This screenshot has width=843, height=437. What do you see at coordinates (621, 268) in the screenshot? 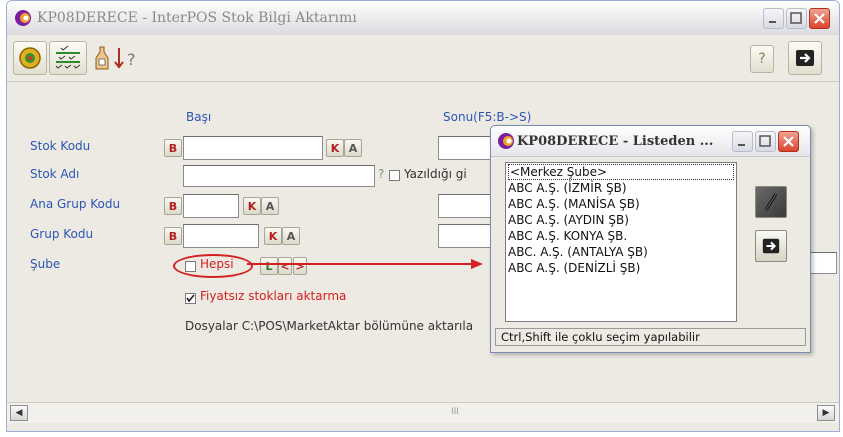
I see `list-item: ABC A.Ş. (DENİZLİ ŞB)` at bounding box center [621, 268].